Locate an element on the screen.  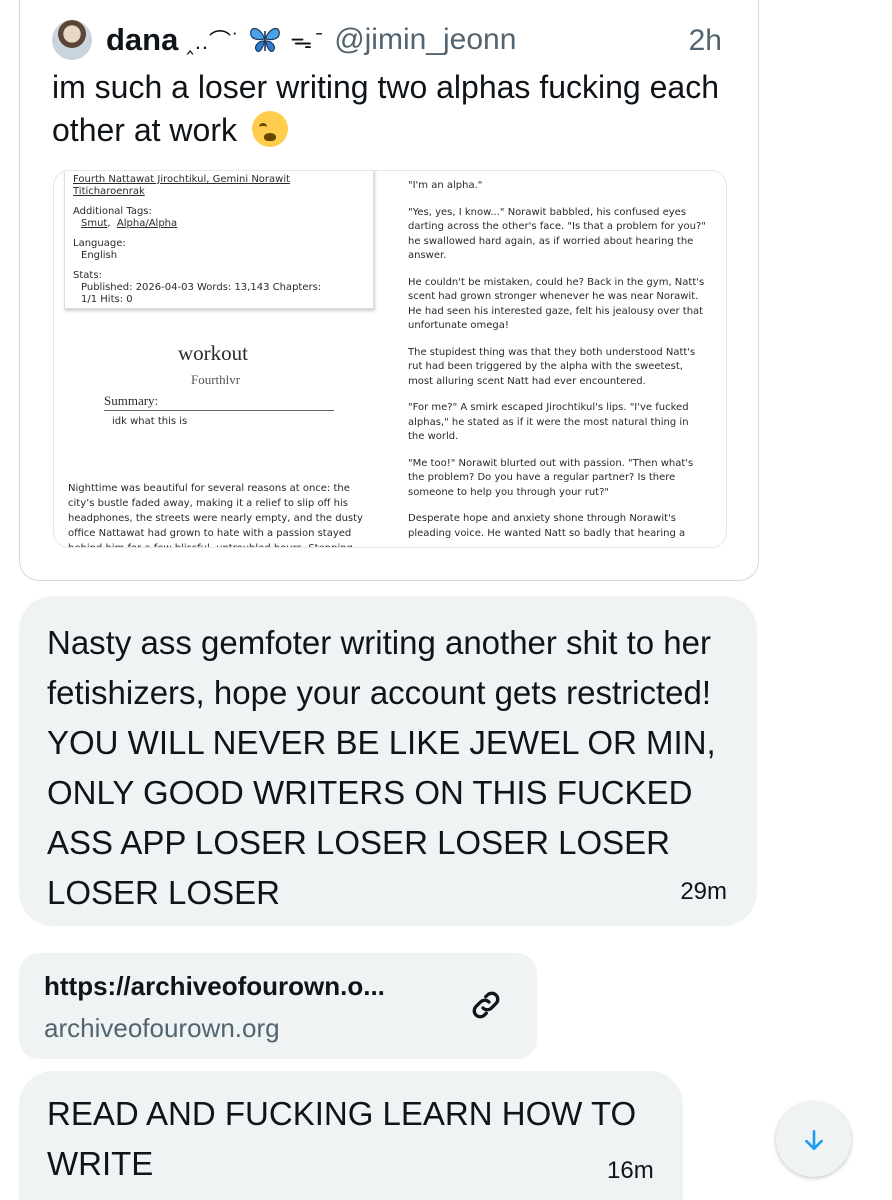
tag-smut: Smut is located at coordinates (94, 223).